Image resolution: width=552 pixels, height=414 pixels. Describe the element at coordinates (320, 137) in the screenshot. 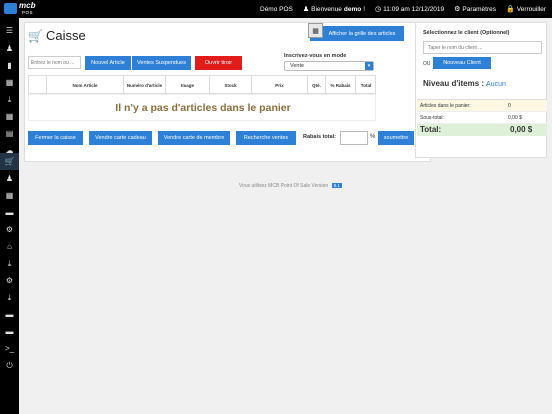

I see `discount-label: Rabais total:` at that location.